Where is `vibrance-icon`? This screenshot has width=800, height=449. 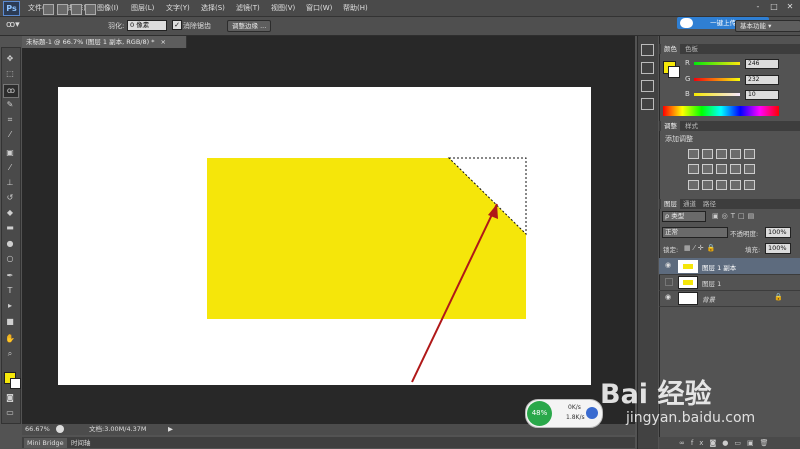
vibrance-icon is located at coordinates (749, 154).